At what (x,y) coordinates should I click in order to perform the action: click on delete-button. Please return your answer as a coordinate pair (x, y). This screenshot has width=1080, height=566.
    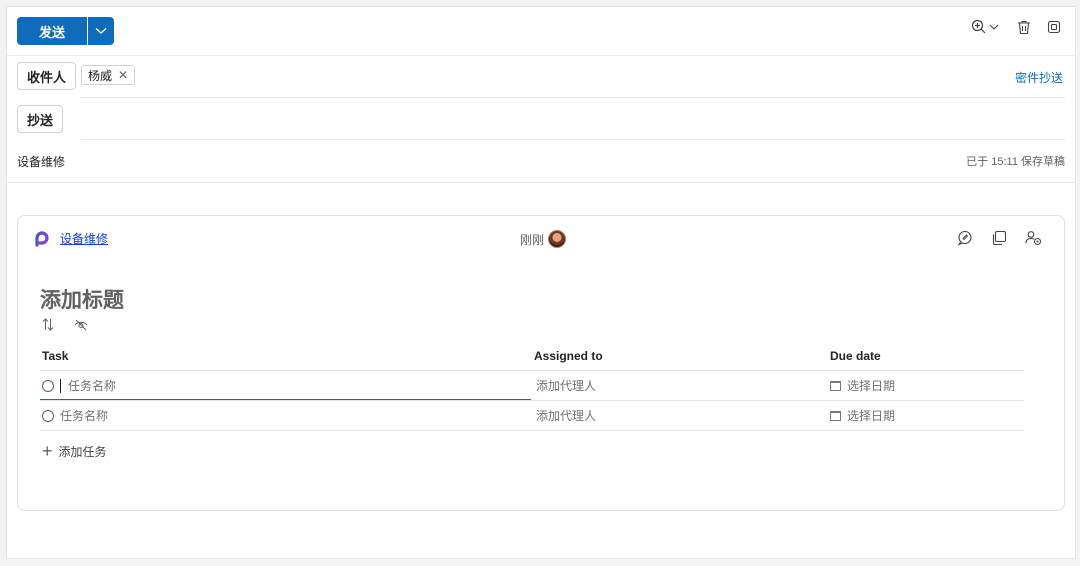
    Looking at the image, I should click on (1024, 27).